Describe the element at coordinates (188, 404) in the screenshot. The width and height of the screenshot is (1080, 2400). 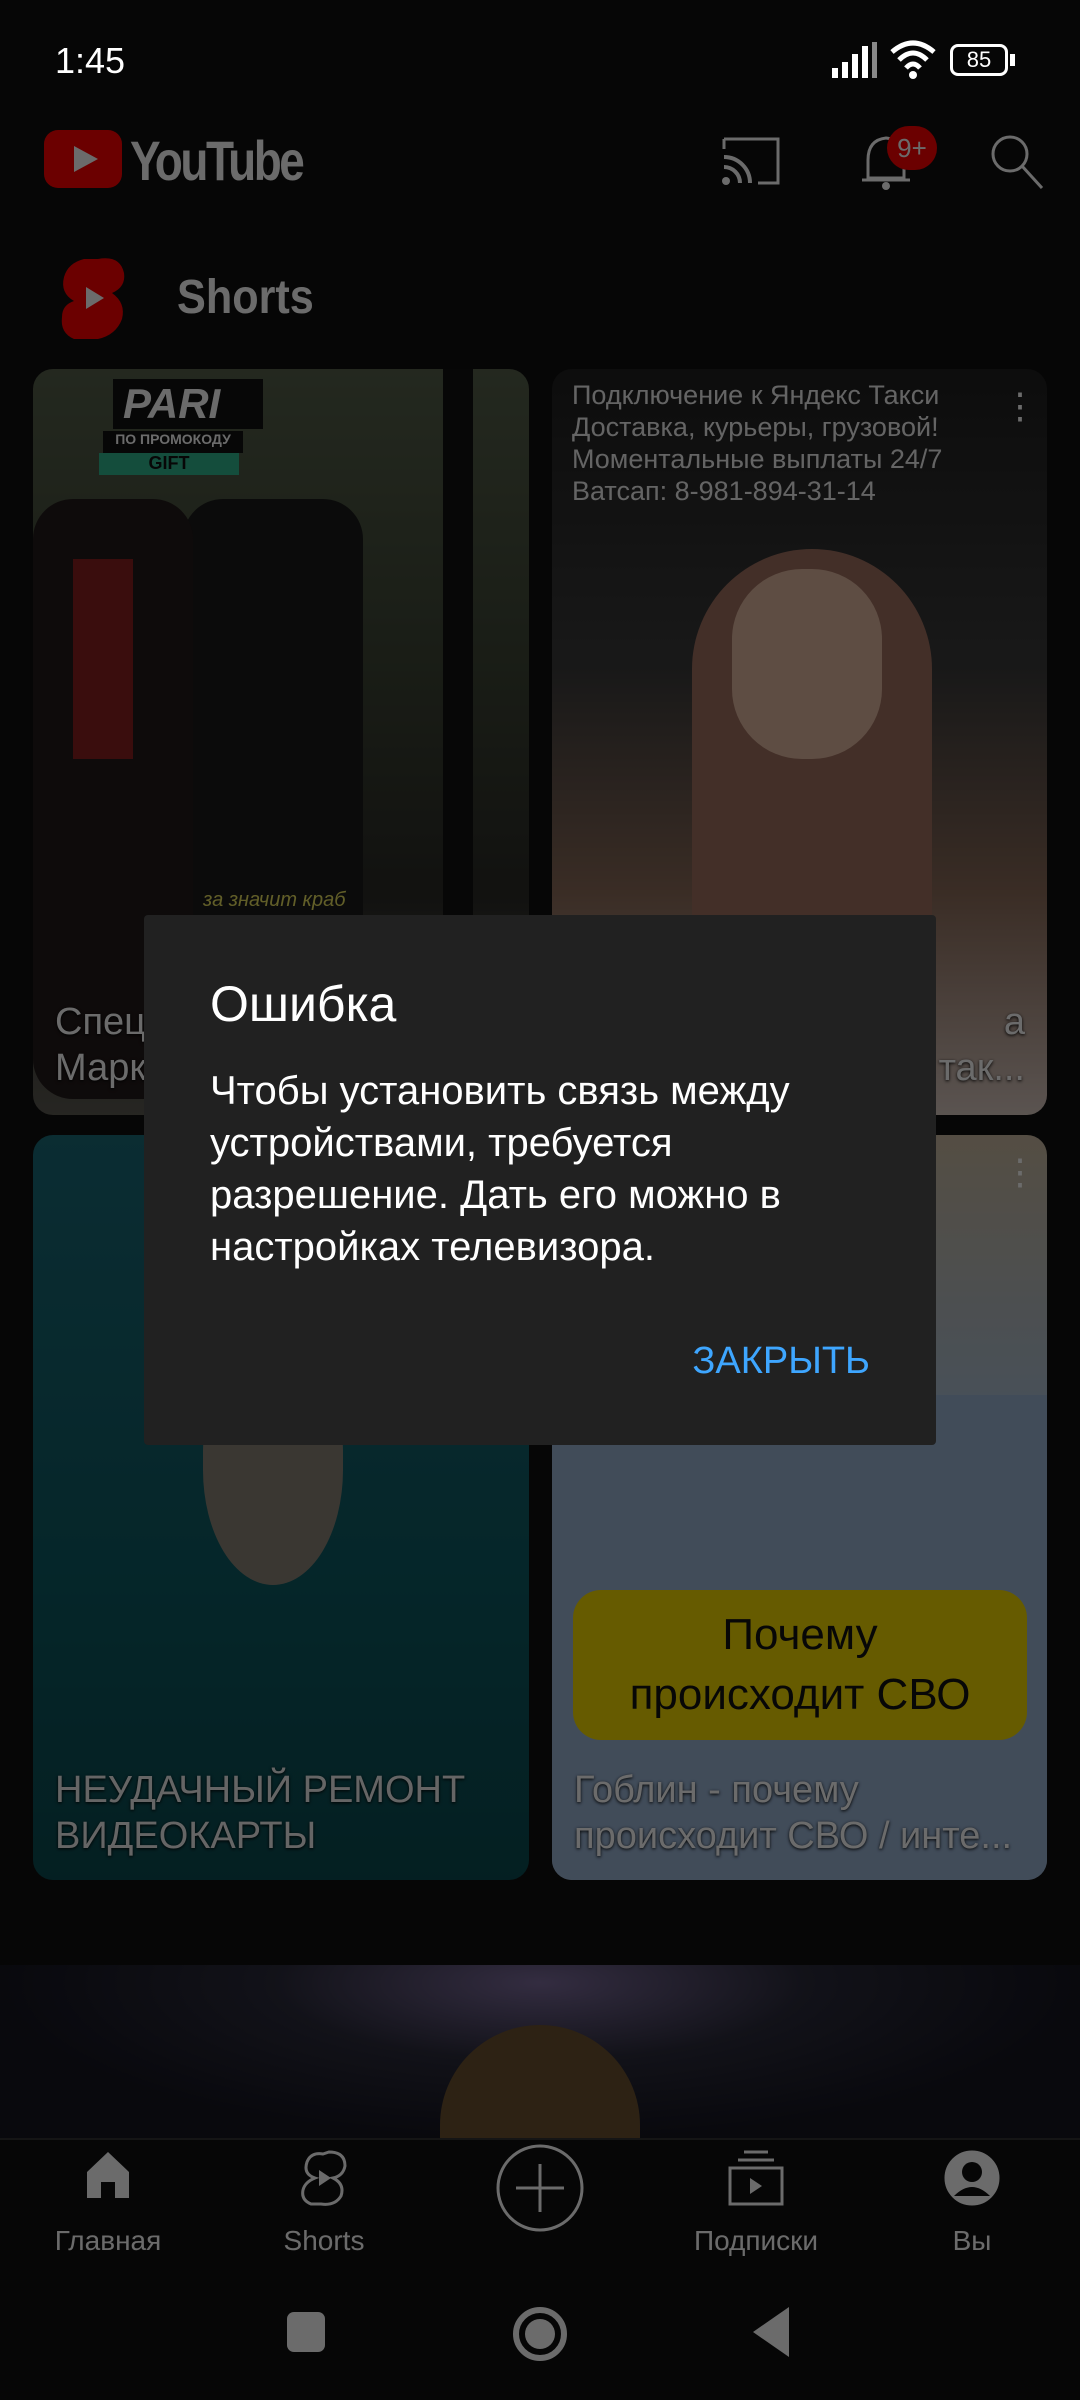
I see `pari-logo: PARI` at that location.